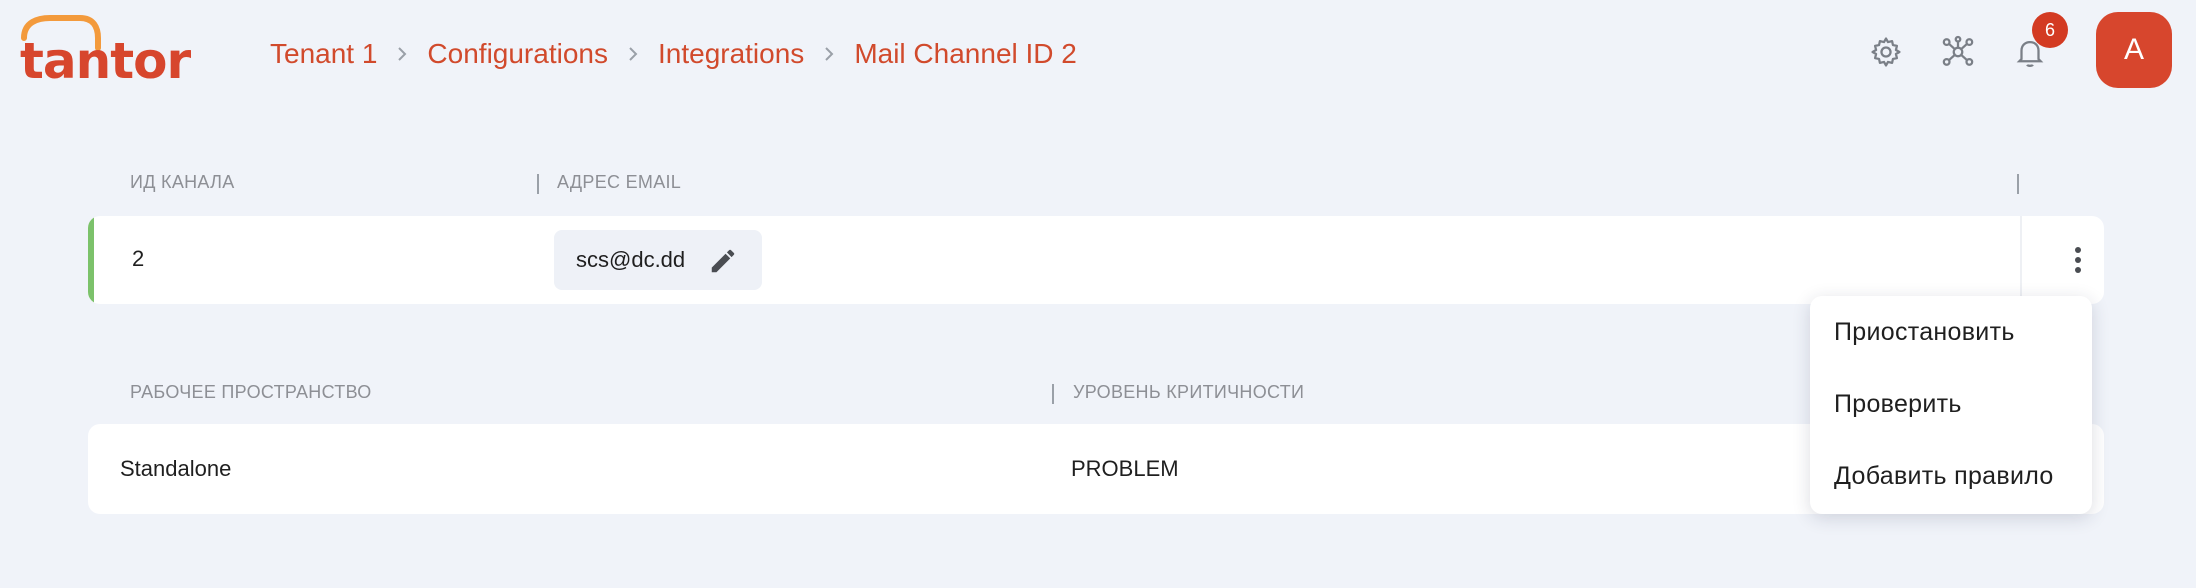  Describe the element at coordinates (517, 54) in the screenshot. I see `breadcrumb-configurations: Configurations` at that location.